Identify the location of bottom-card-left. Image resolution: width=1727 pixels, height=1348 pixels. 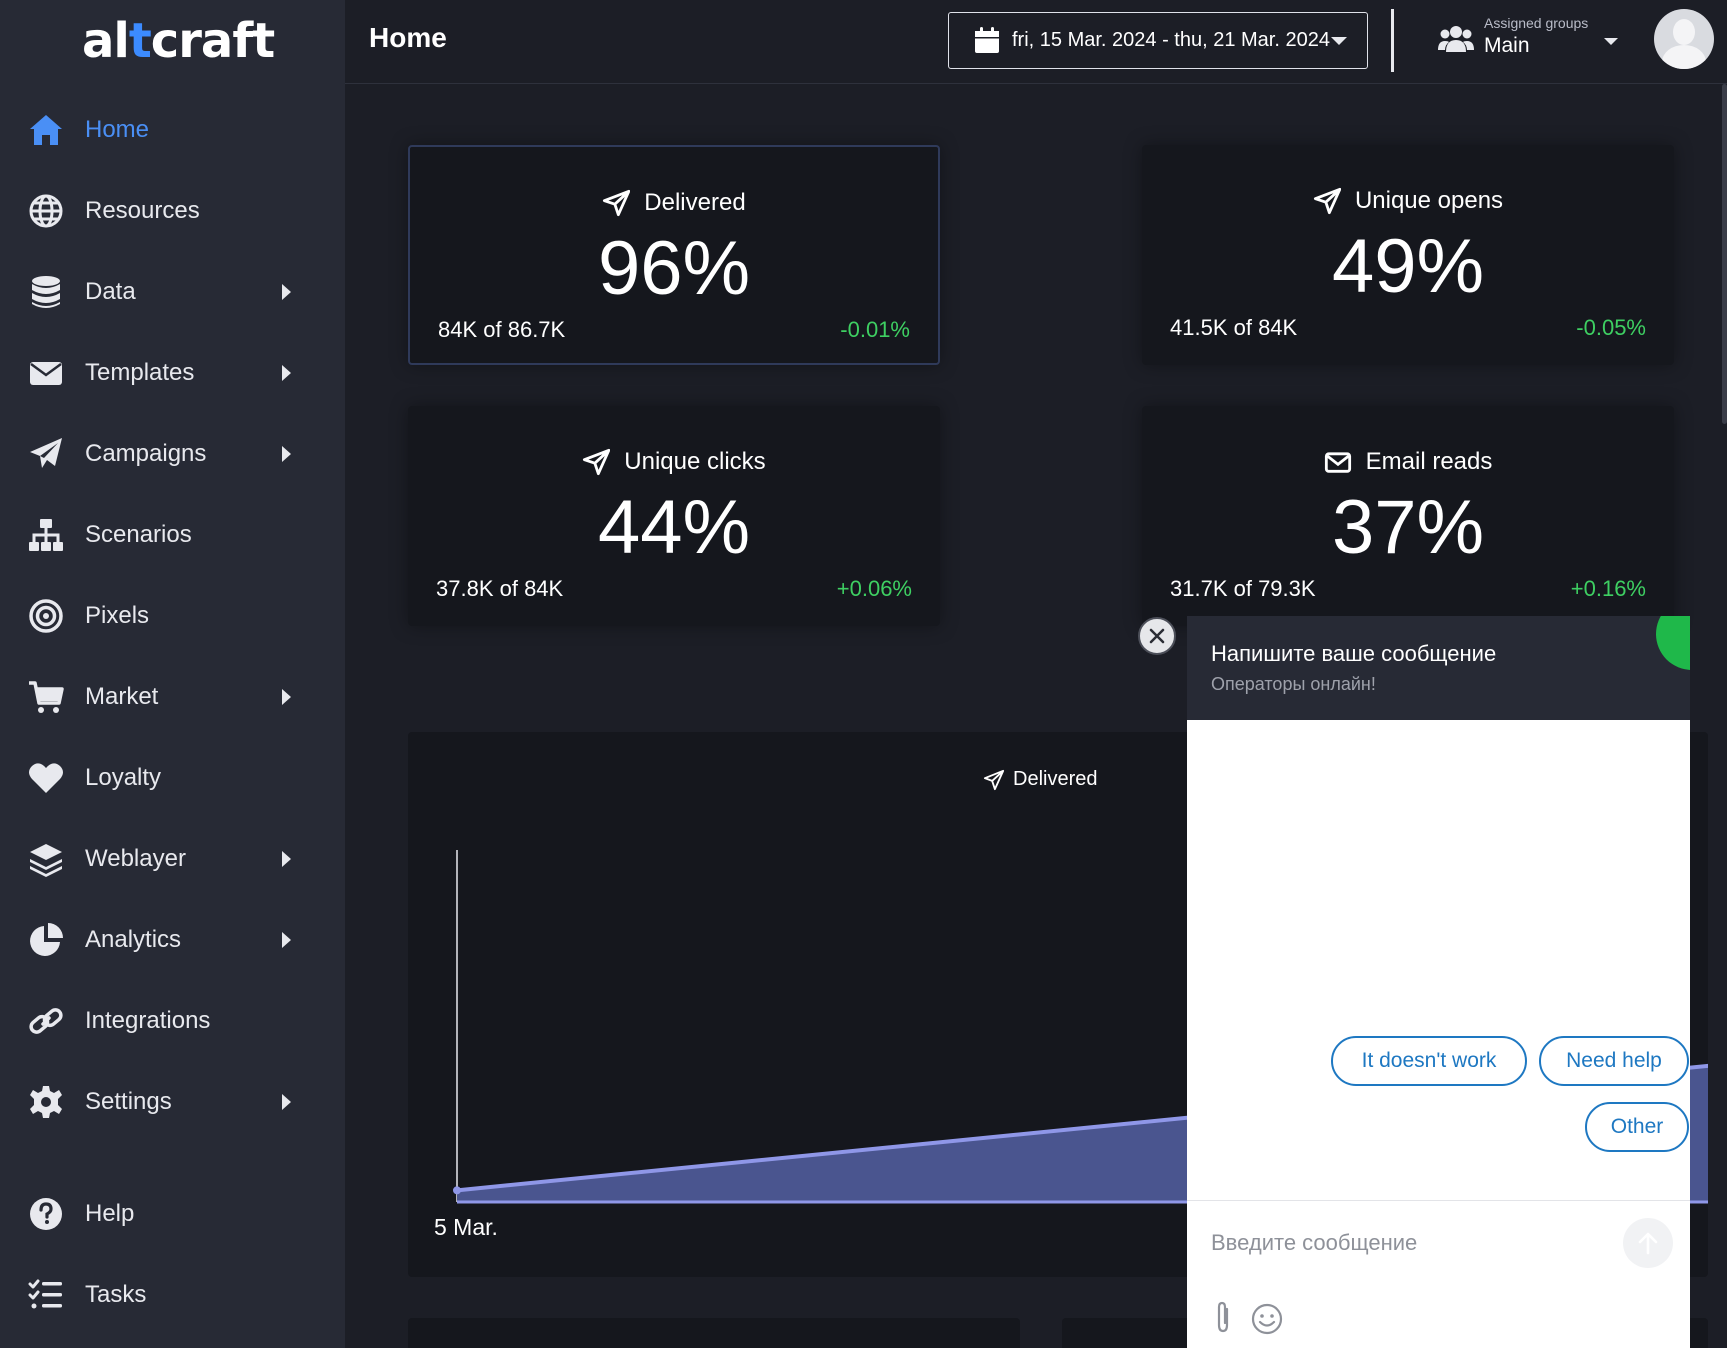
(714, 1333).